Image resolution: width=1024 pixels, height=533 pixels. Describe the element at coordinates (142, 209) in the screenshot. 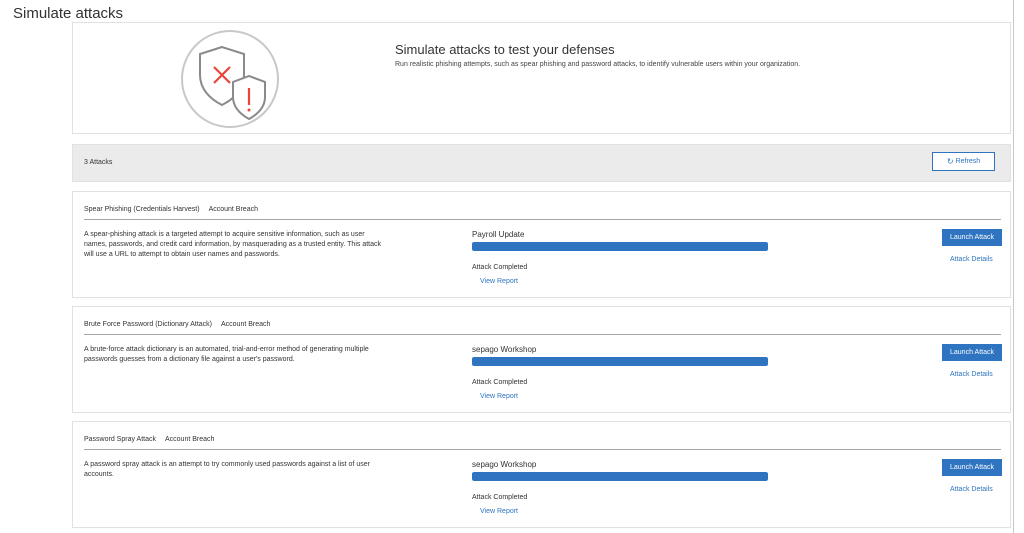

I see `attack-name: Spear Phishing (Credentials Harvest)` at that location.